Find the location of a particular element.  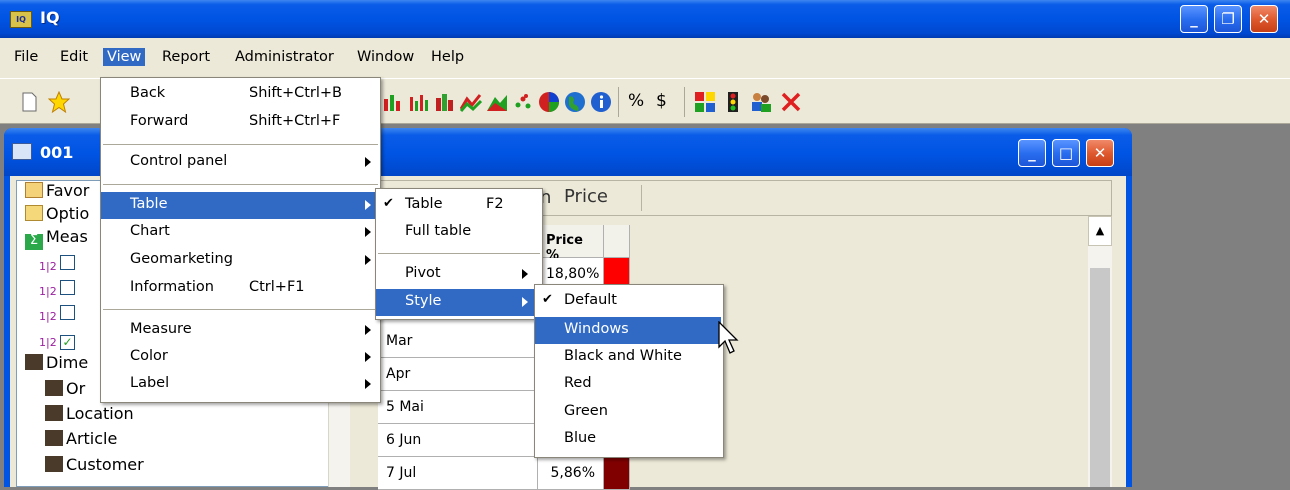

menu-item-pivot: Pivot is located at coordinates (459, 274).